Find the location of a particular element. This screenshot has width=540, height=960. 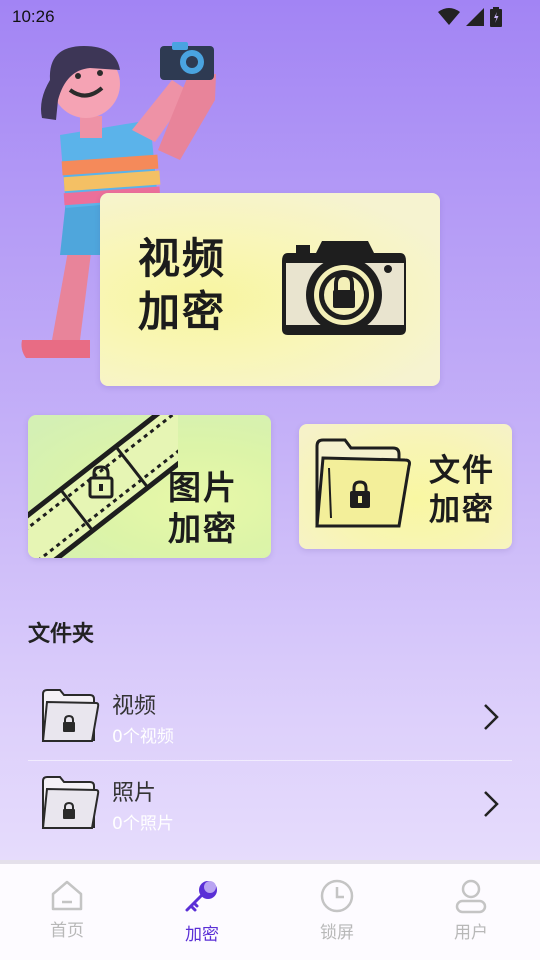

camera-lock-icon is located at coordinates (344, 288).